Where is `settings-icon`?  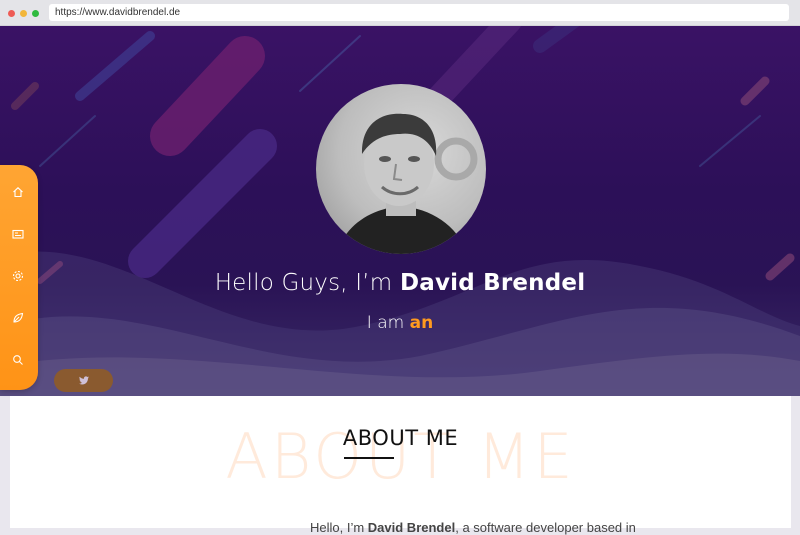 settings-icon is located at coordinates (18, 276).